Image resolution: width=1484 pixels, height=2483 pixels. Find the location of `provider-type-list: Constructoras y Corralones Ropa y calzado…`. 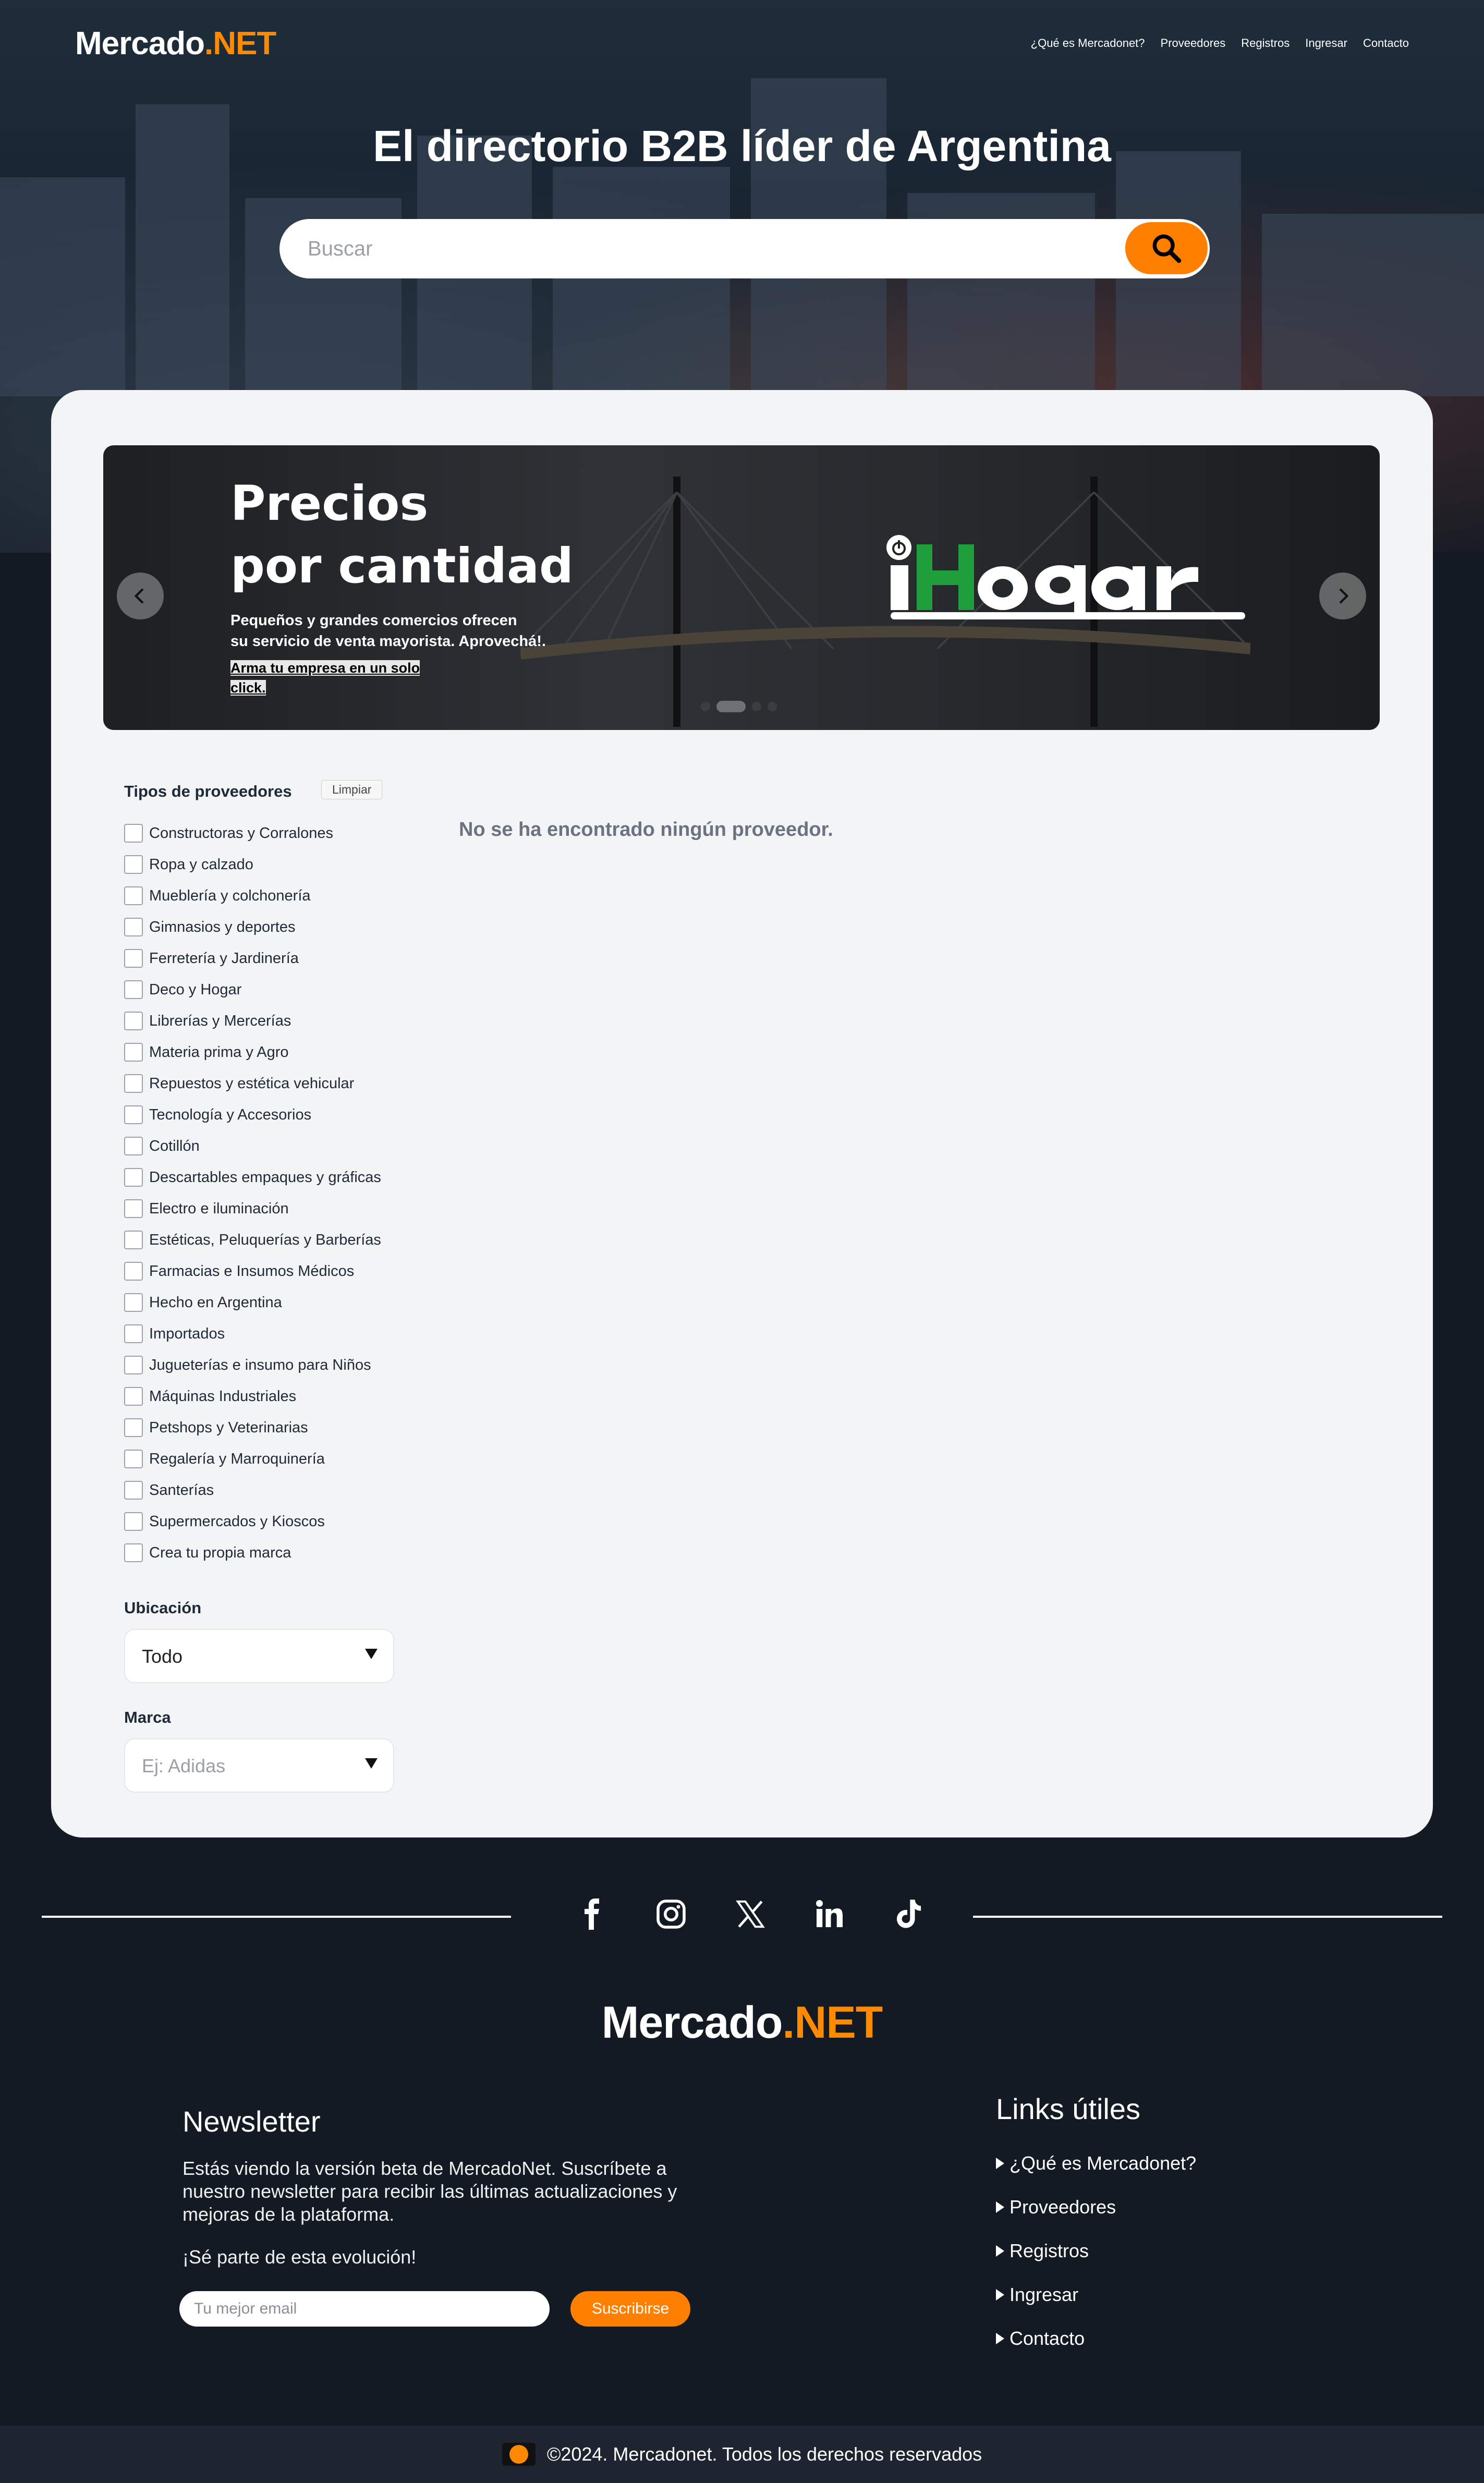

provider-type-list: Constructoras y Corralones Ropa y calzado… is located at coordinates (259, 1193).